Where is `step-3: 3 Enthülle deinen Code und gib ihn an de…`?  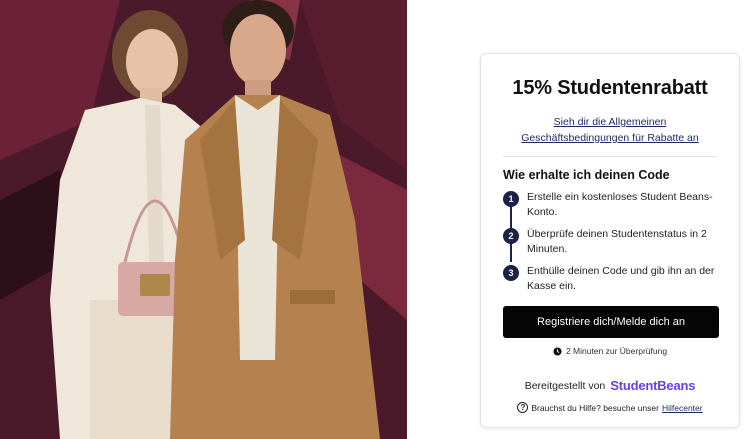 step-3: 3 Enthülle deinen Code und gib ihn an de… is located at coordinates (610, 279).